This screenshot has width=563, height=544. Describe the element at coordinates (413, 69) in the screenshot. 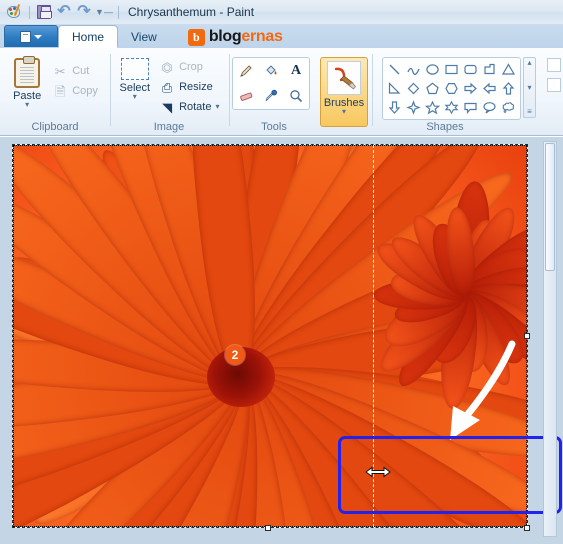

I see `curve-shape` at that location.